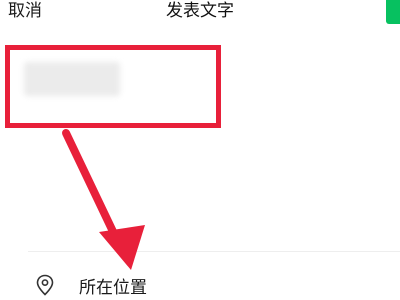 Image resolution: width=400 pixels, height=300 pixels. I want to click on location-label: 所在位置, so click(113, 288).